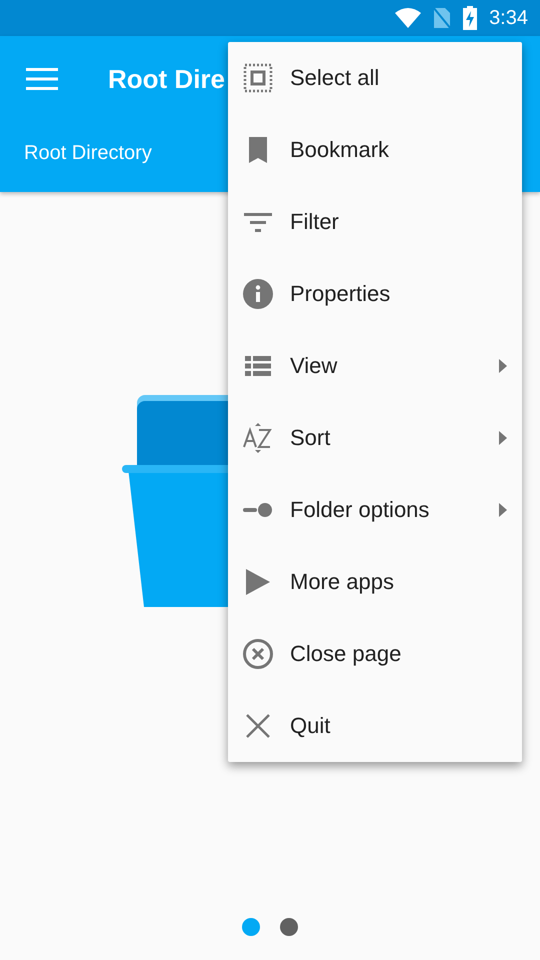 This screenshot has height=960, width=540. I want to click on menu-item: Bookmark, so click(375, 150).